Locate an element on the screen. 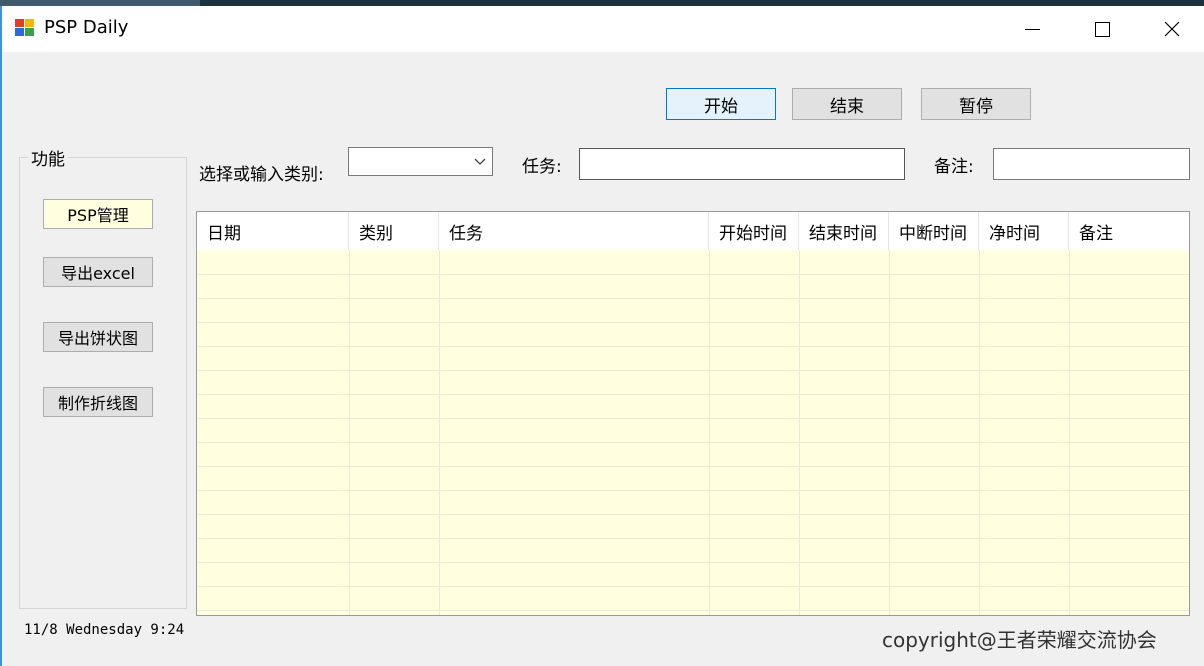 Image resolution: width=1204 pixels, height=666 pixels. function-group-title: 功能 is located at coordinates (48, 157).